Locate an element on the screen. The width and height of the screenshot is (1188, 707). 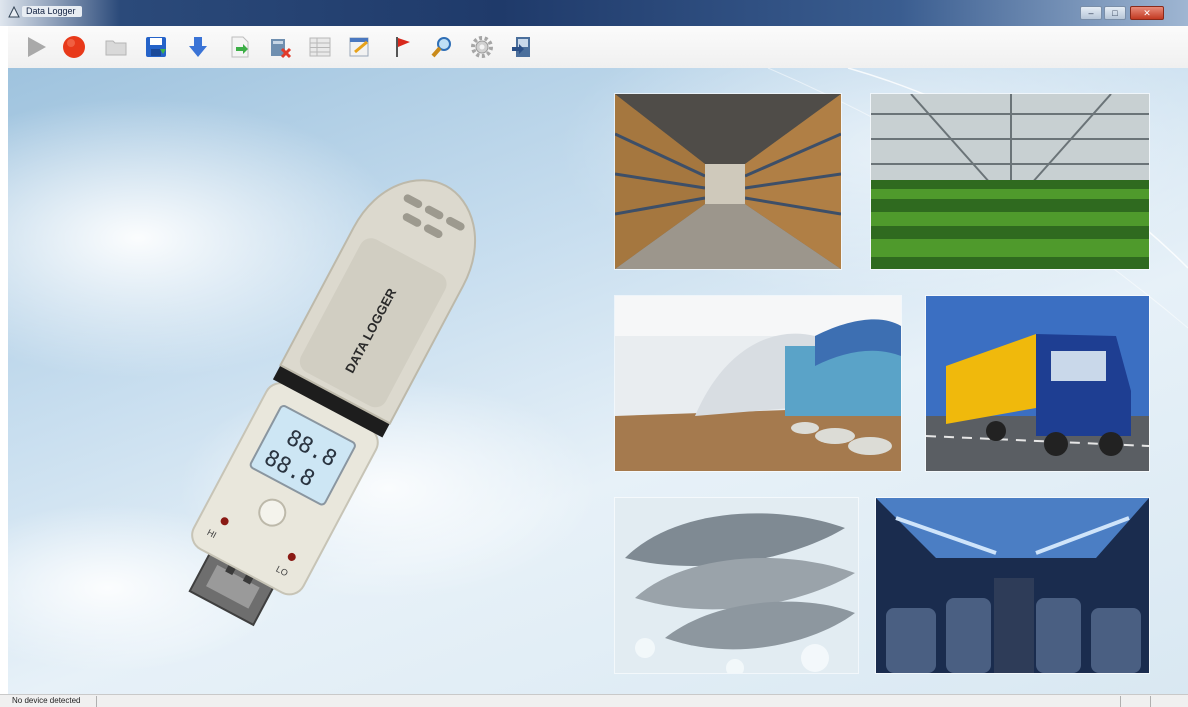
flag-button is located at coordinates (402, 47).